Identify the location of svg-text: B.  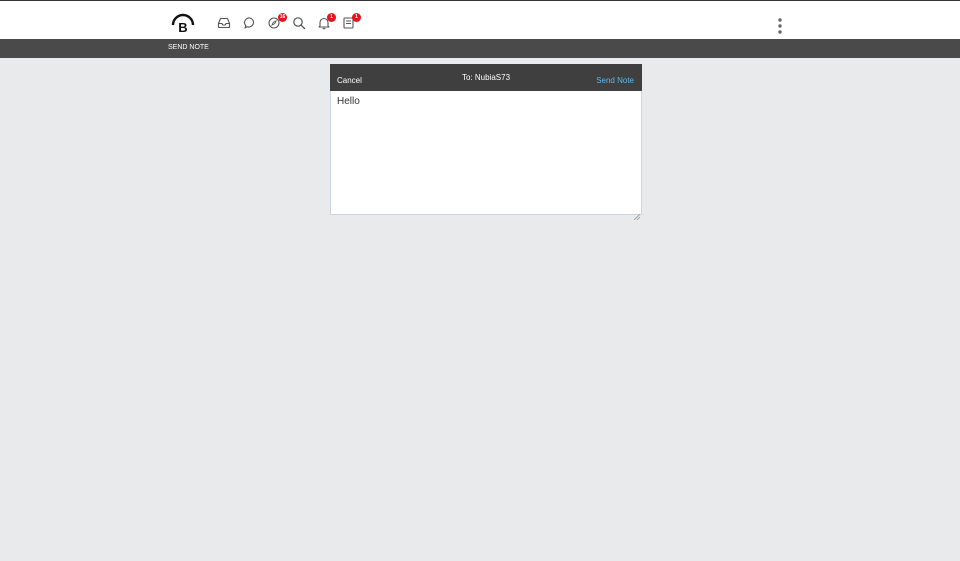
(182, 27).